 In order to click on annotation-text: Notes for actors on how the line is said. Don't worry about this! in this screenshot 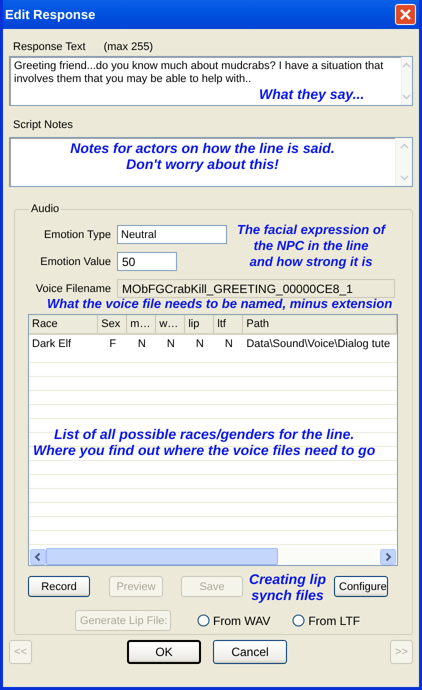, I will do `click(202, 156)`.